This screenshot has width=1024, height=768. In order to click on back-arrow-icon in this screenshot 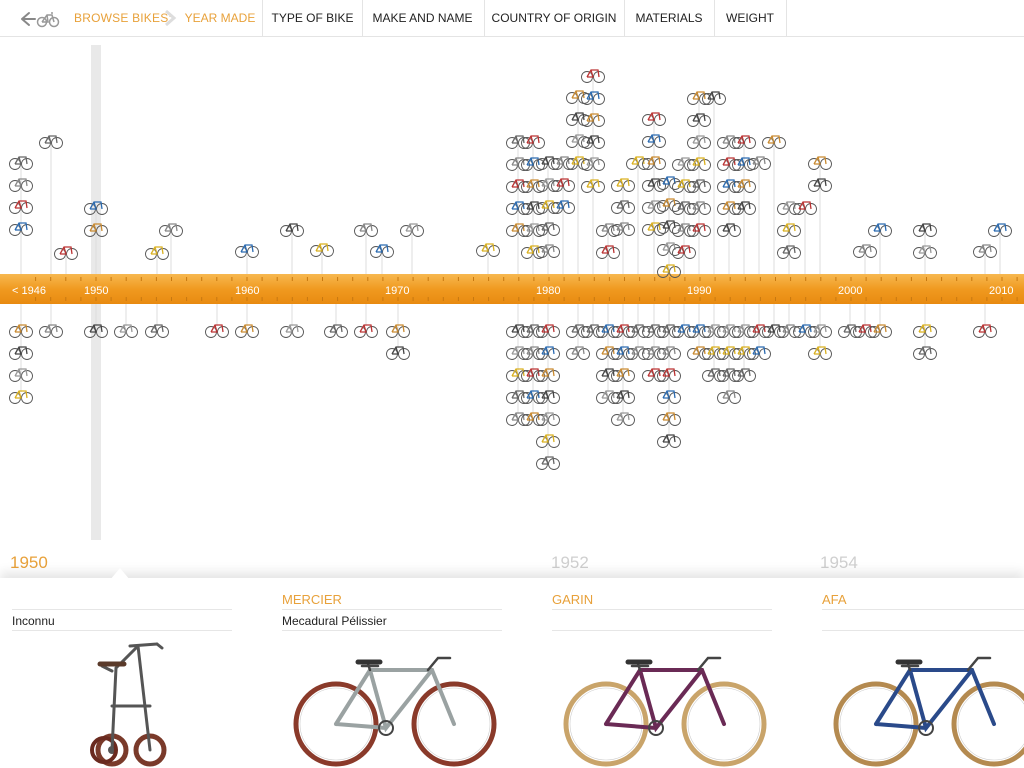, I will do `click(40, 19)`.